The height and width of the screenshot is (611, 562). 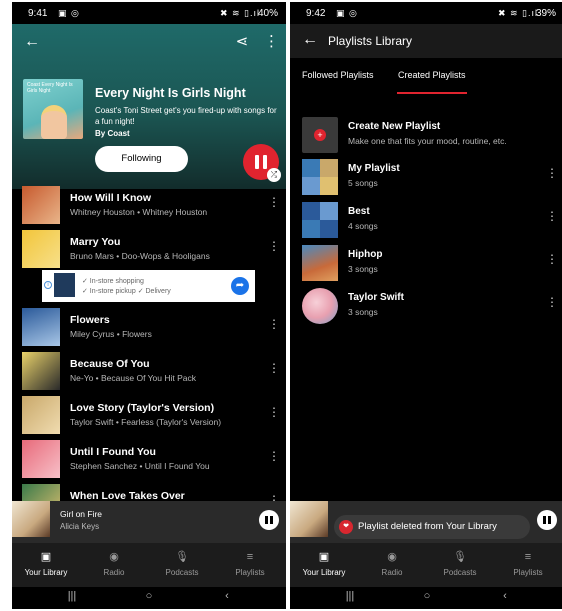 I want to click on library-icon: ▣, so click(x=324, y=557).